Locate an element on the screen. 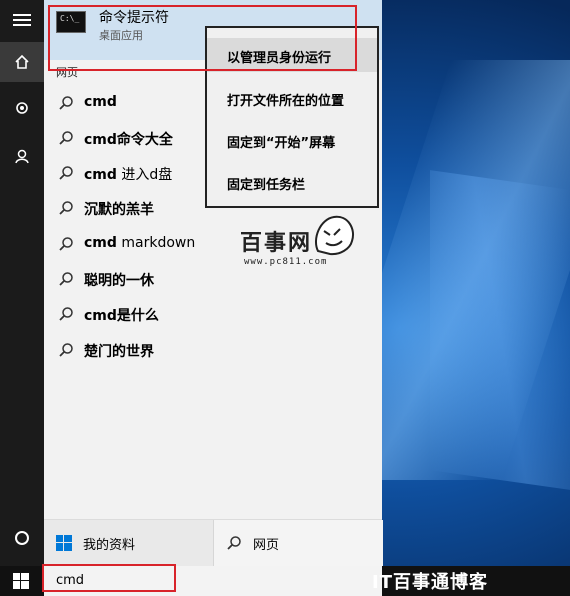  feedback-icon is located at coordinates (22, 156).